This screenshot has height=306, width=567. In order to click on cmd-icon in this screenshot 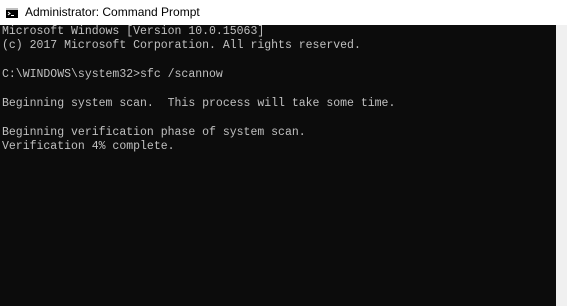, I will do `click(12, 12)`.